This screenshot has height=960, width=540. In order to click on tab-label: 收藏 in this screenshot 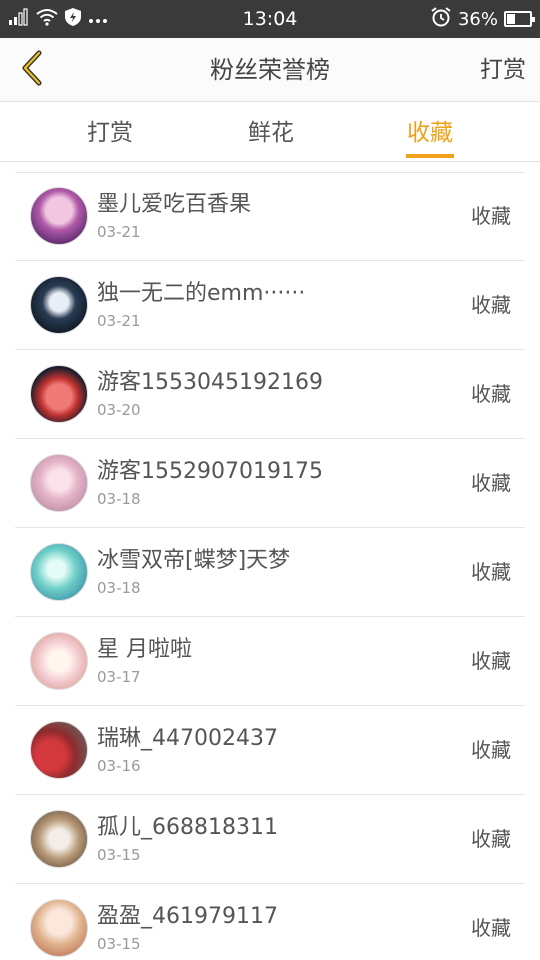, I will do `click(430, 133)`.